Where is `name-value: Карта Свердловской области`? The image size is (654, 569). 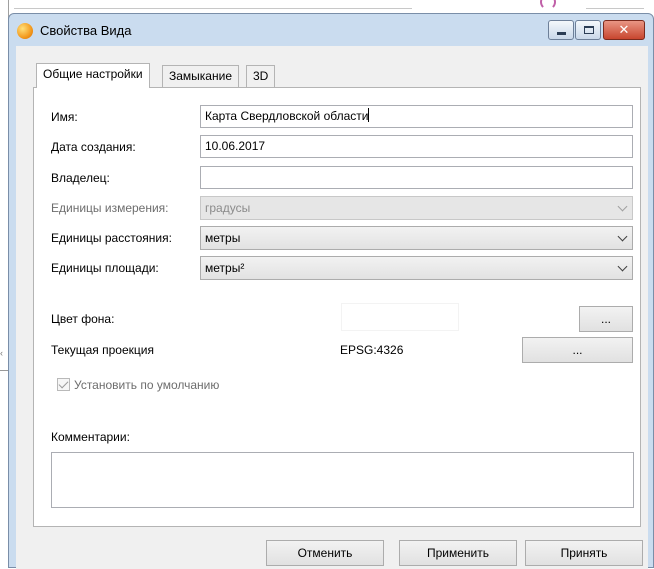
name-value: Карта Свердловской области is located at coordinates (287, 116).